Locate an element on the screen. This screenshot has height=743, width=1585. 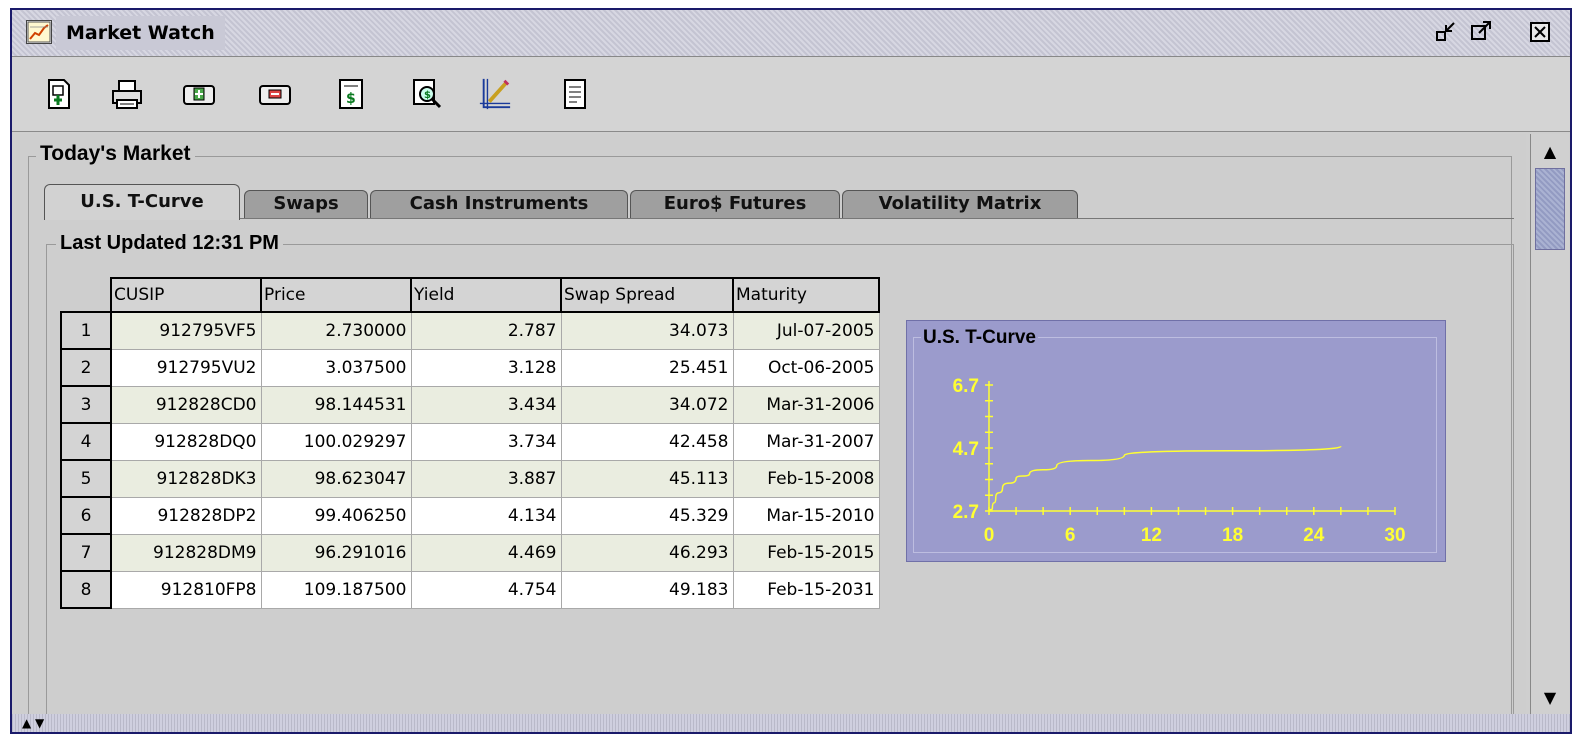
x-tick-label: 6 is located at coordinates (1070, 535).